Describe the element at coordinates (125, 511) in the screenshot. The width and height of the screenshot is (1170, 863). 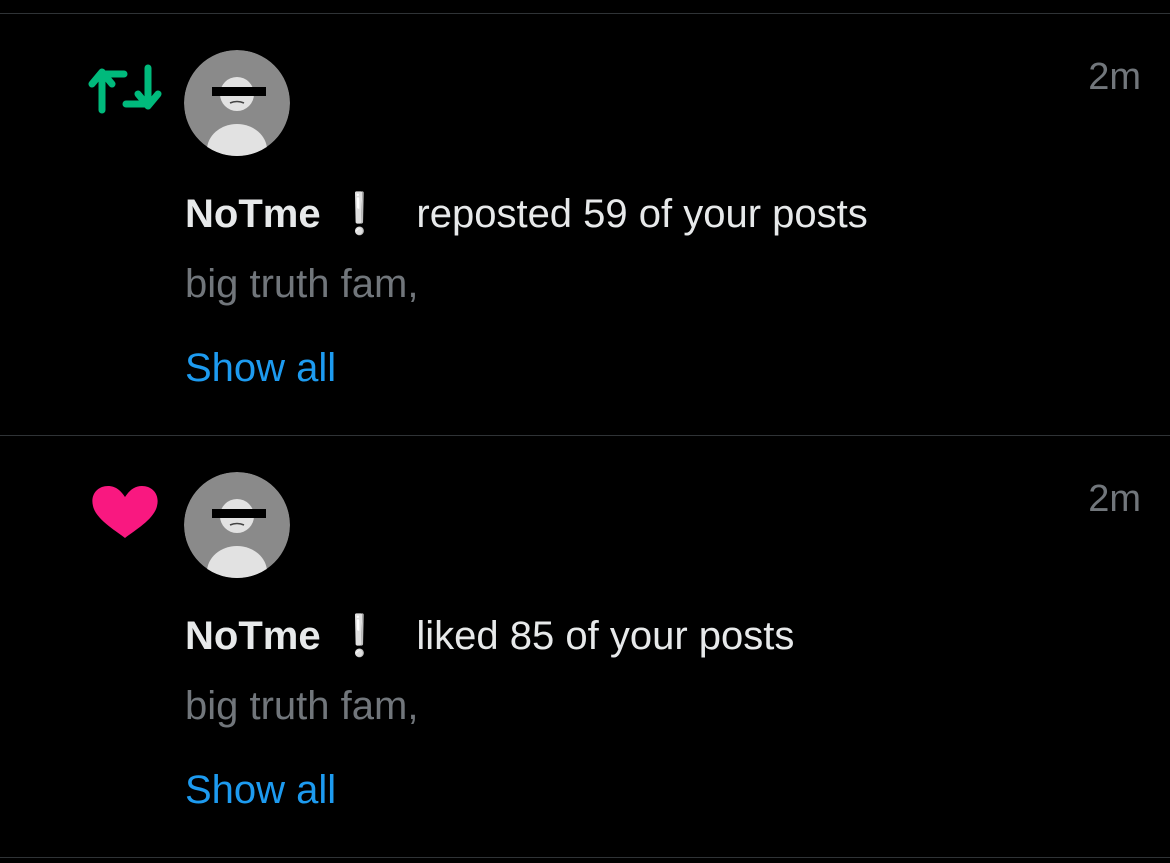
I see `heart-icon` at that location.